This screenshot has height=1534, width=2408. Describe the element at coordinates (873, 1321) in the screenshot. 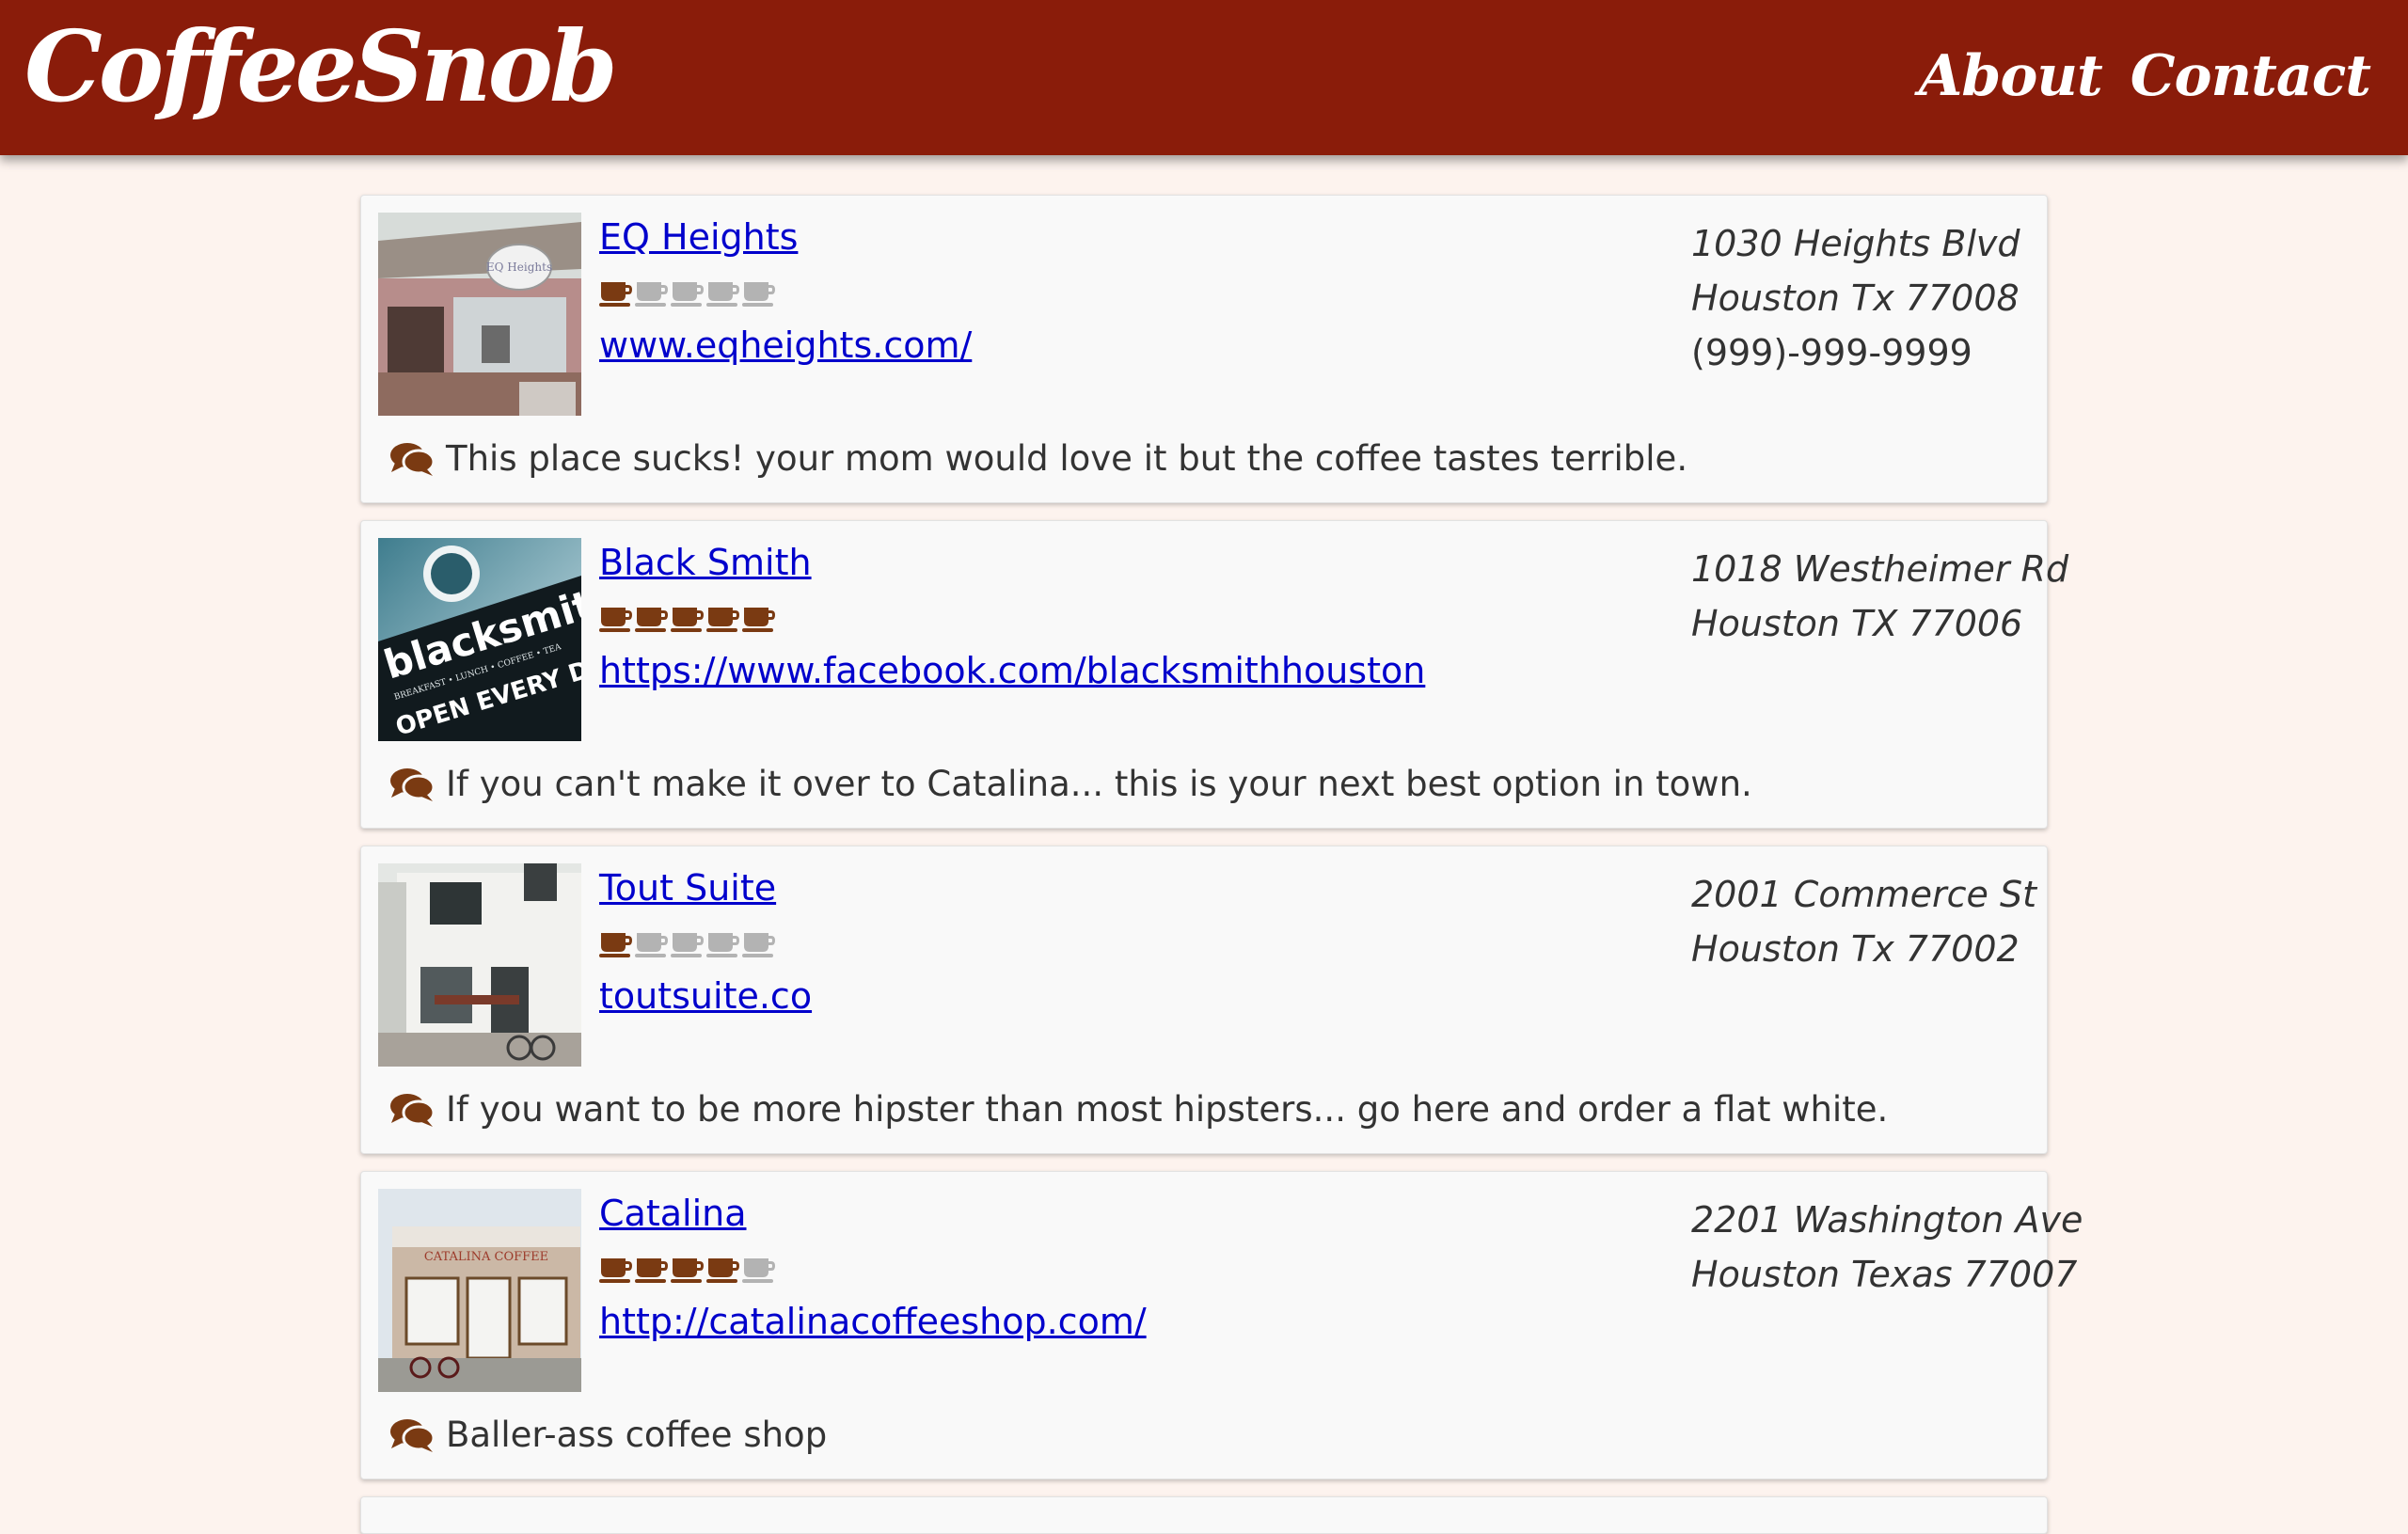

I see `shop-website-link: http://catalinacoffeeshop.com/` at that location.